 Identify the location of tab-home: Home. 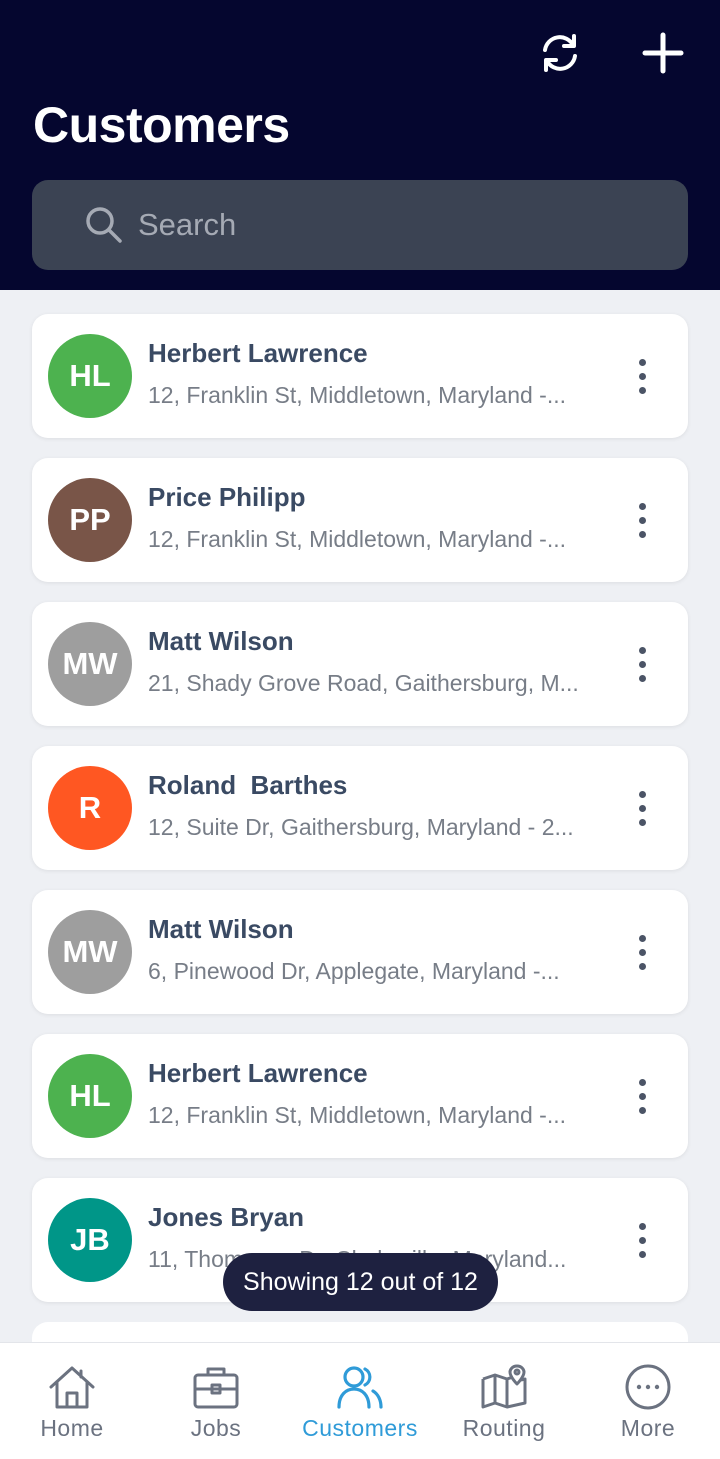
(72, 1401).